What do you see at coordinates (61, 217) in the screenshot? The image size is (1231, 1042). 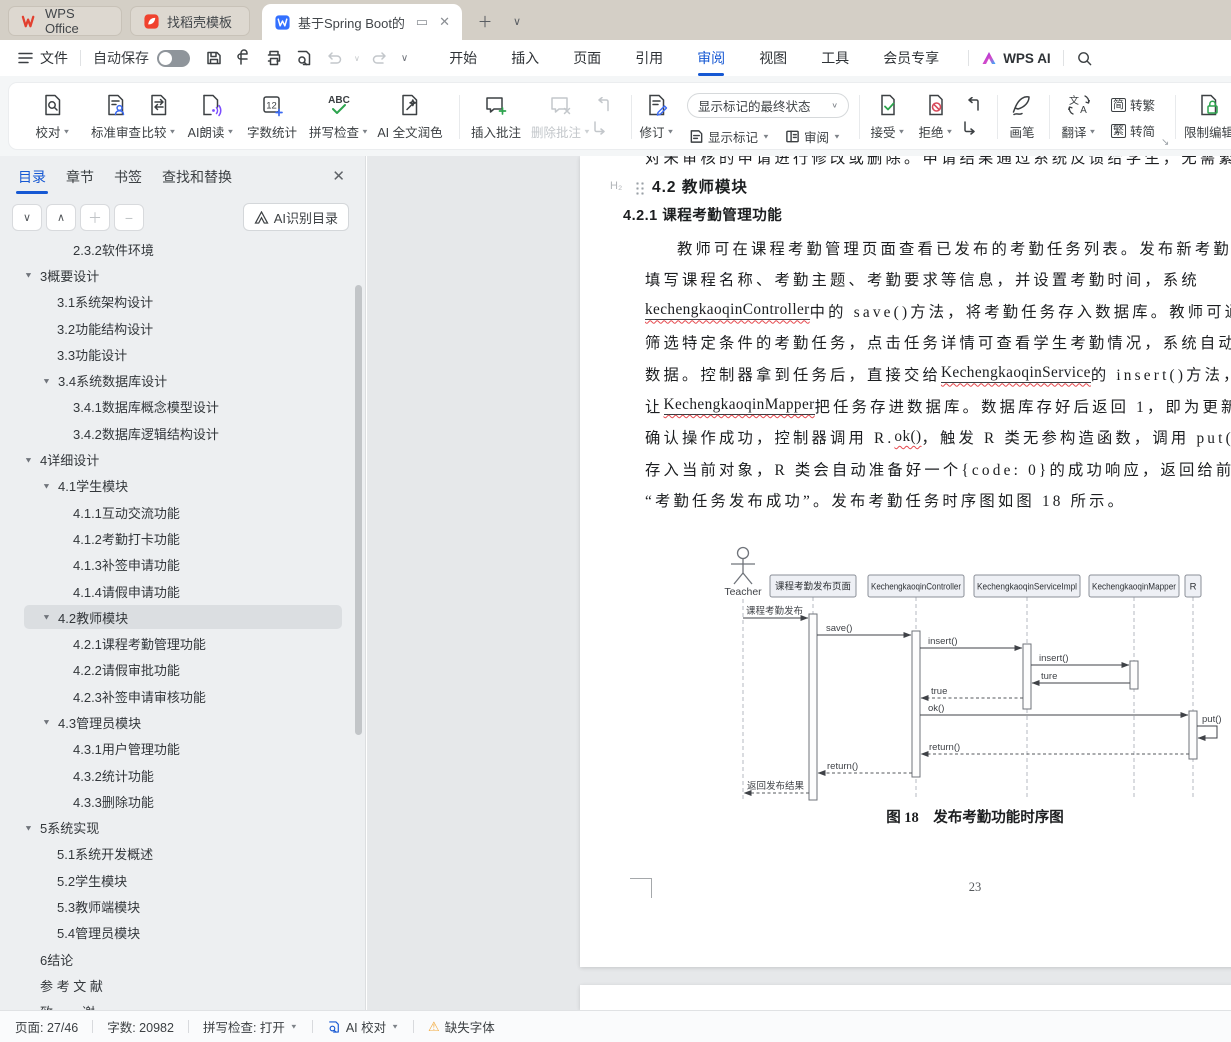 I see `toc-prev-heading-button: ∧` at bounding box center [61, 217].